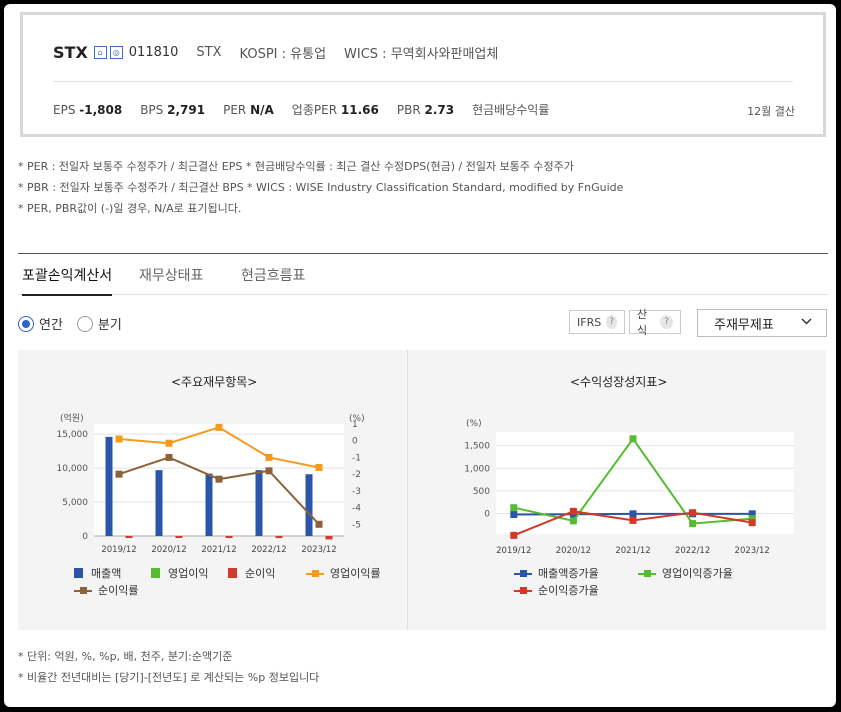  Describe the element at coordinates (318, 550) in the screenshot. I see `x-tick-label: 2023/12` at that location.